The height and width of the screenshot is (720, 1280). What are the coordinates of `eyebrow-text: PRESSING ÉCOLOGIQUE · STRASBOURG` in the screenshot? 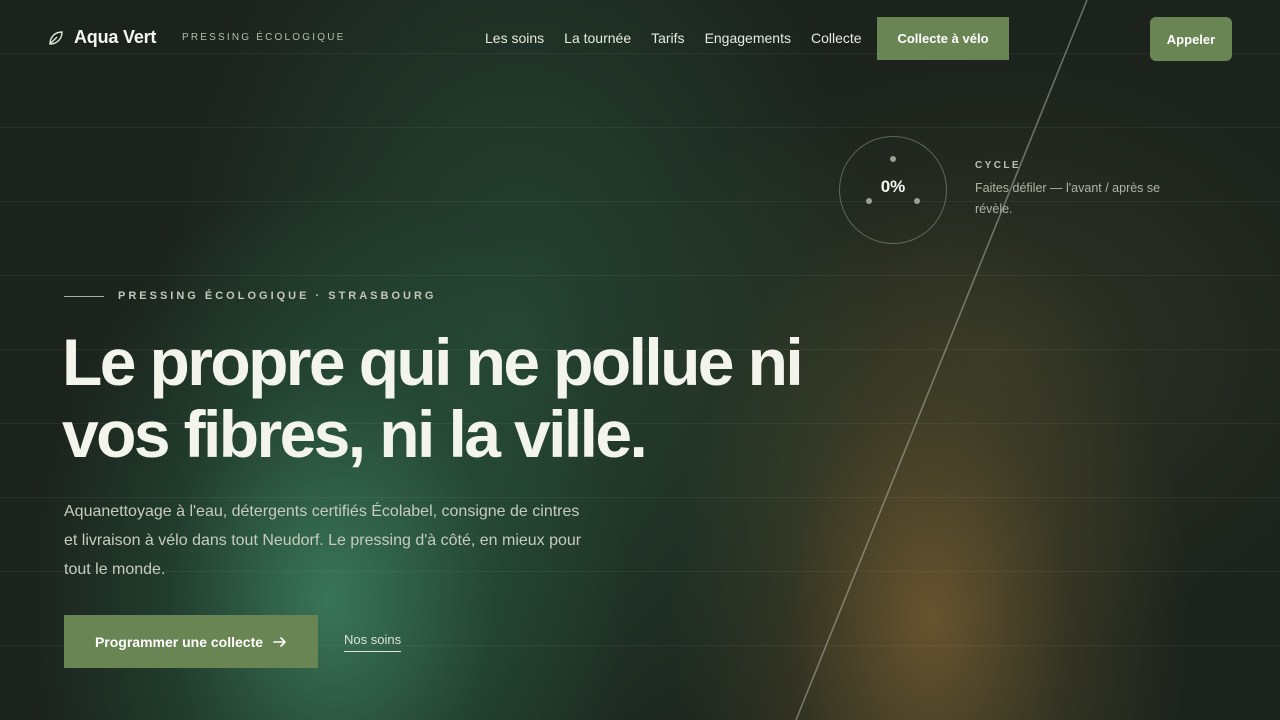 It's located at (277, 296).